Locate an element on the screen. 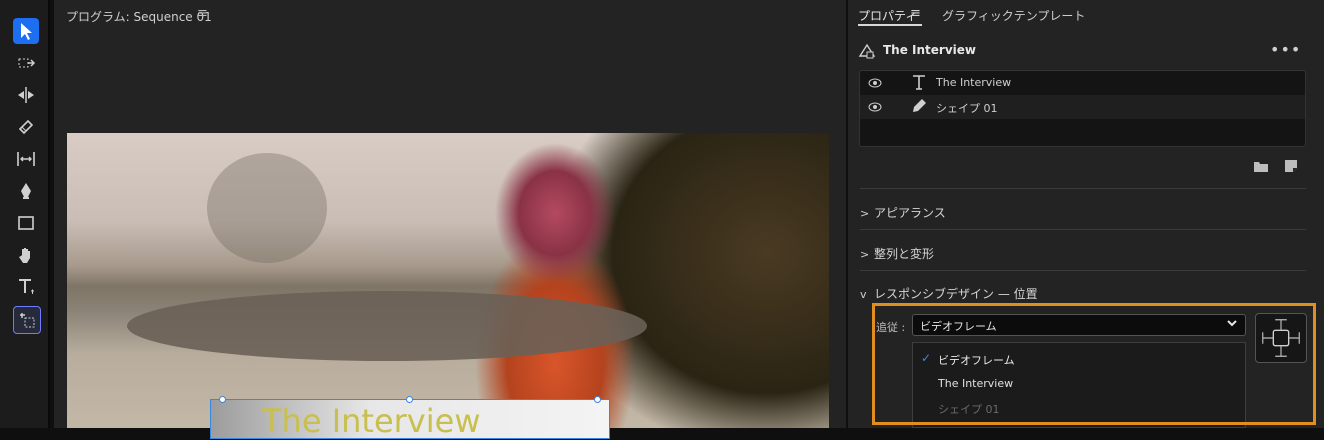 Image resolution: width=1324 pixels, height=440 pixels. track-select-tool-icon is located at coordinates (26, 63).